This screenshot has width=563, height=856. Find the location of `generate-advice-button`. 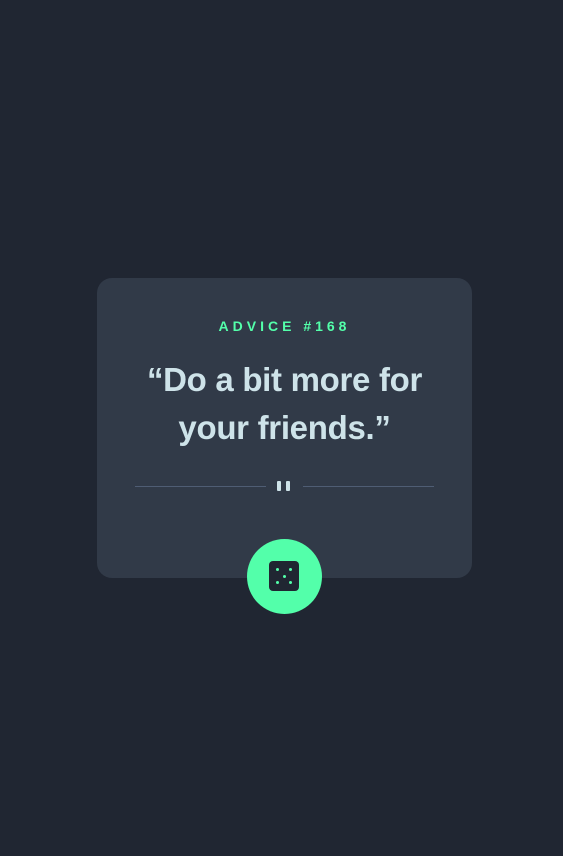

generate-advice-button is located at coordinates (284, 576).